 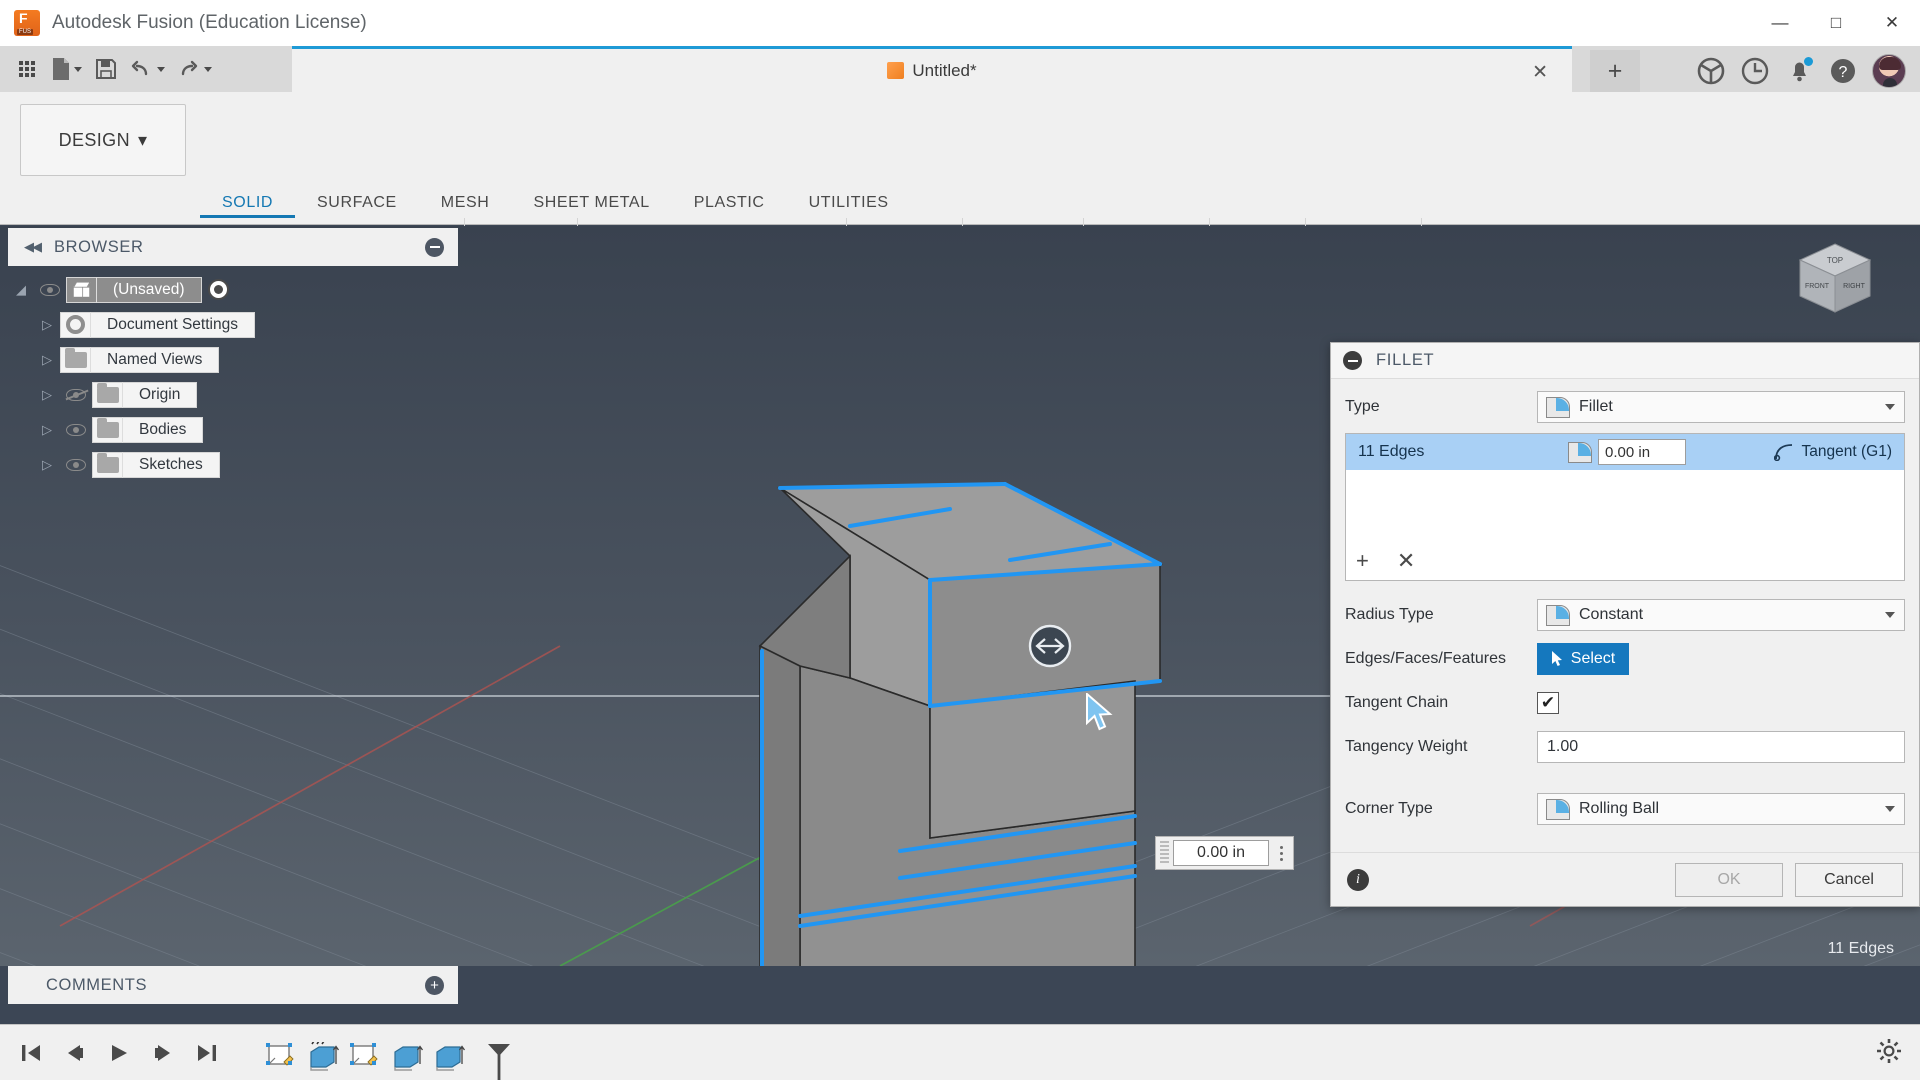 I want to click on job-status-clock-icon, so click(x=1755, y=71).